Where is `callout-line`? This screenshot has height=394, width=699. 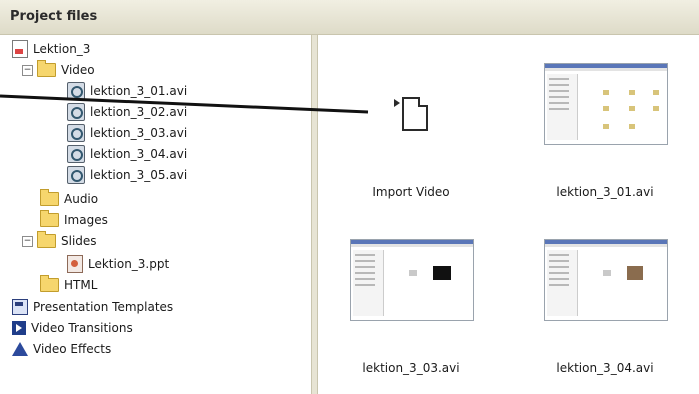 callout-line is located at coordinates (184, 104).